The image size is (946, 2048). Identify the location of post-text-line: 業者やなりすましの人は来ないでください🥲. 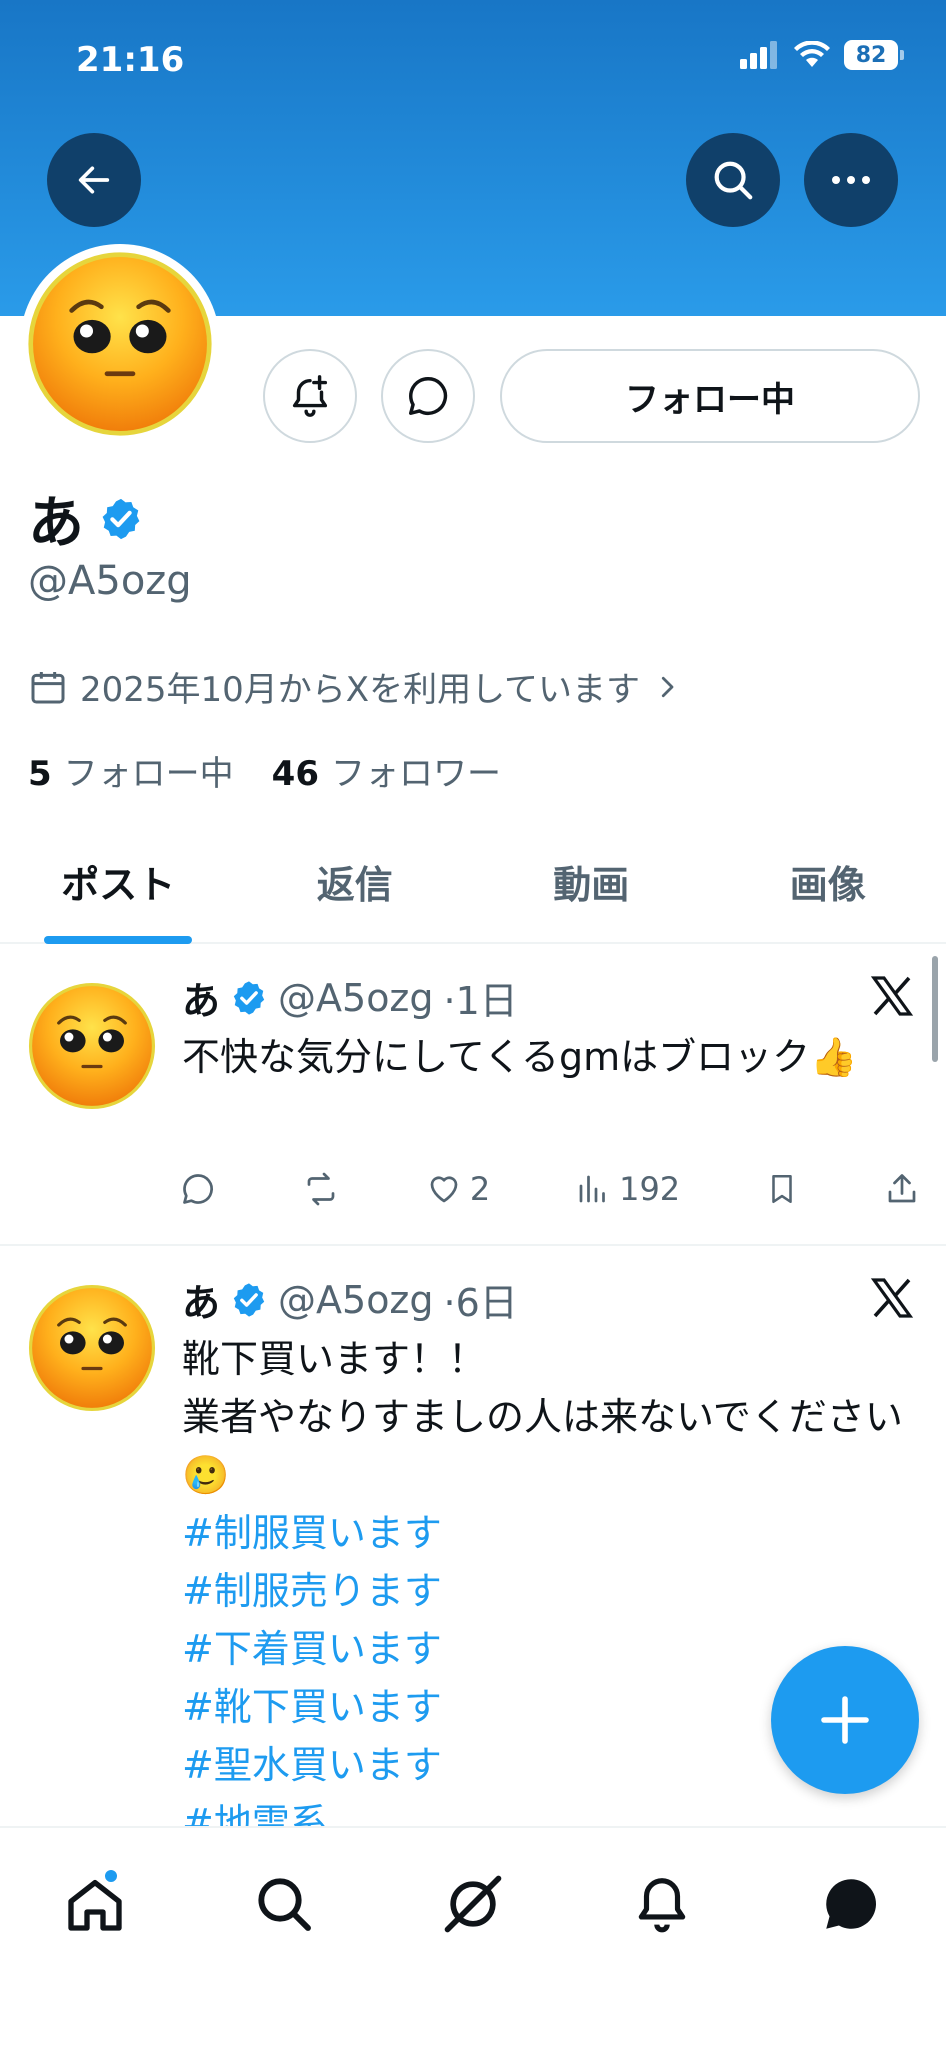
(542, 1446).